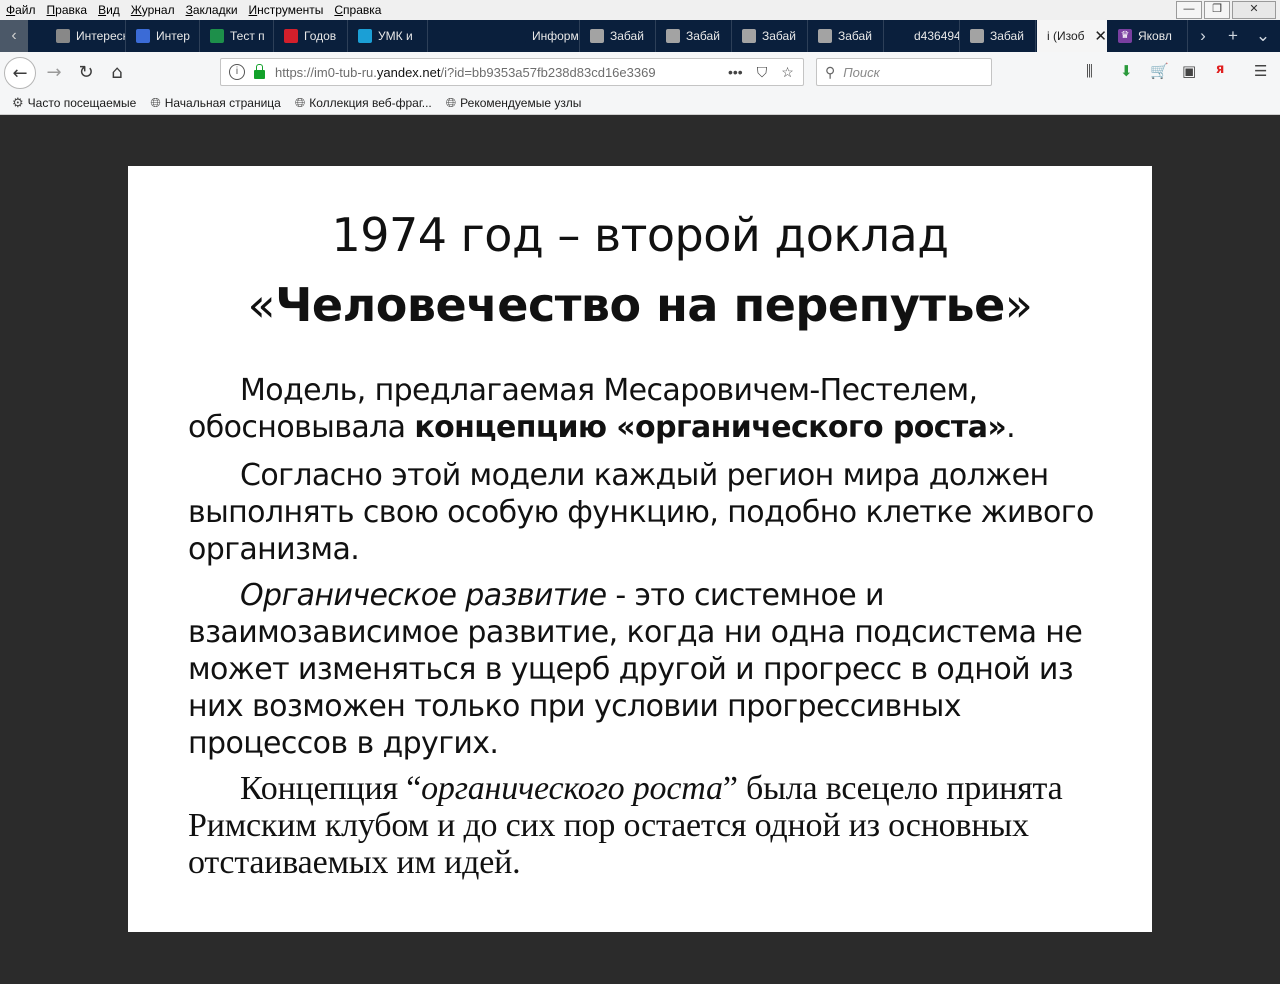 This screenshot has height=984, width=1280. I want to click on tab-label: Яковл, so click(1155, 36).